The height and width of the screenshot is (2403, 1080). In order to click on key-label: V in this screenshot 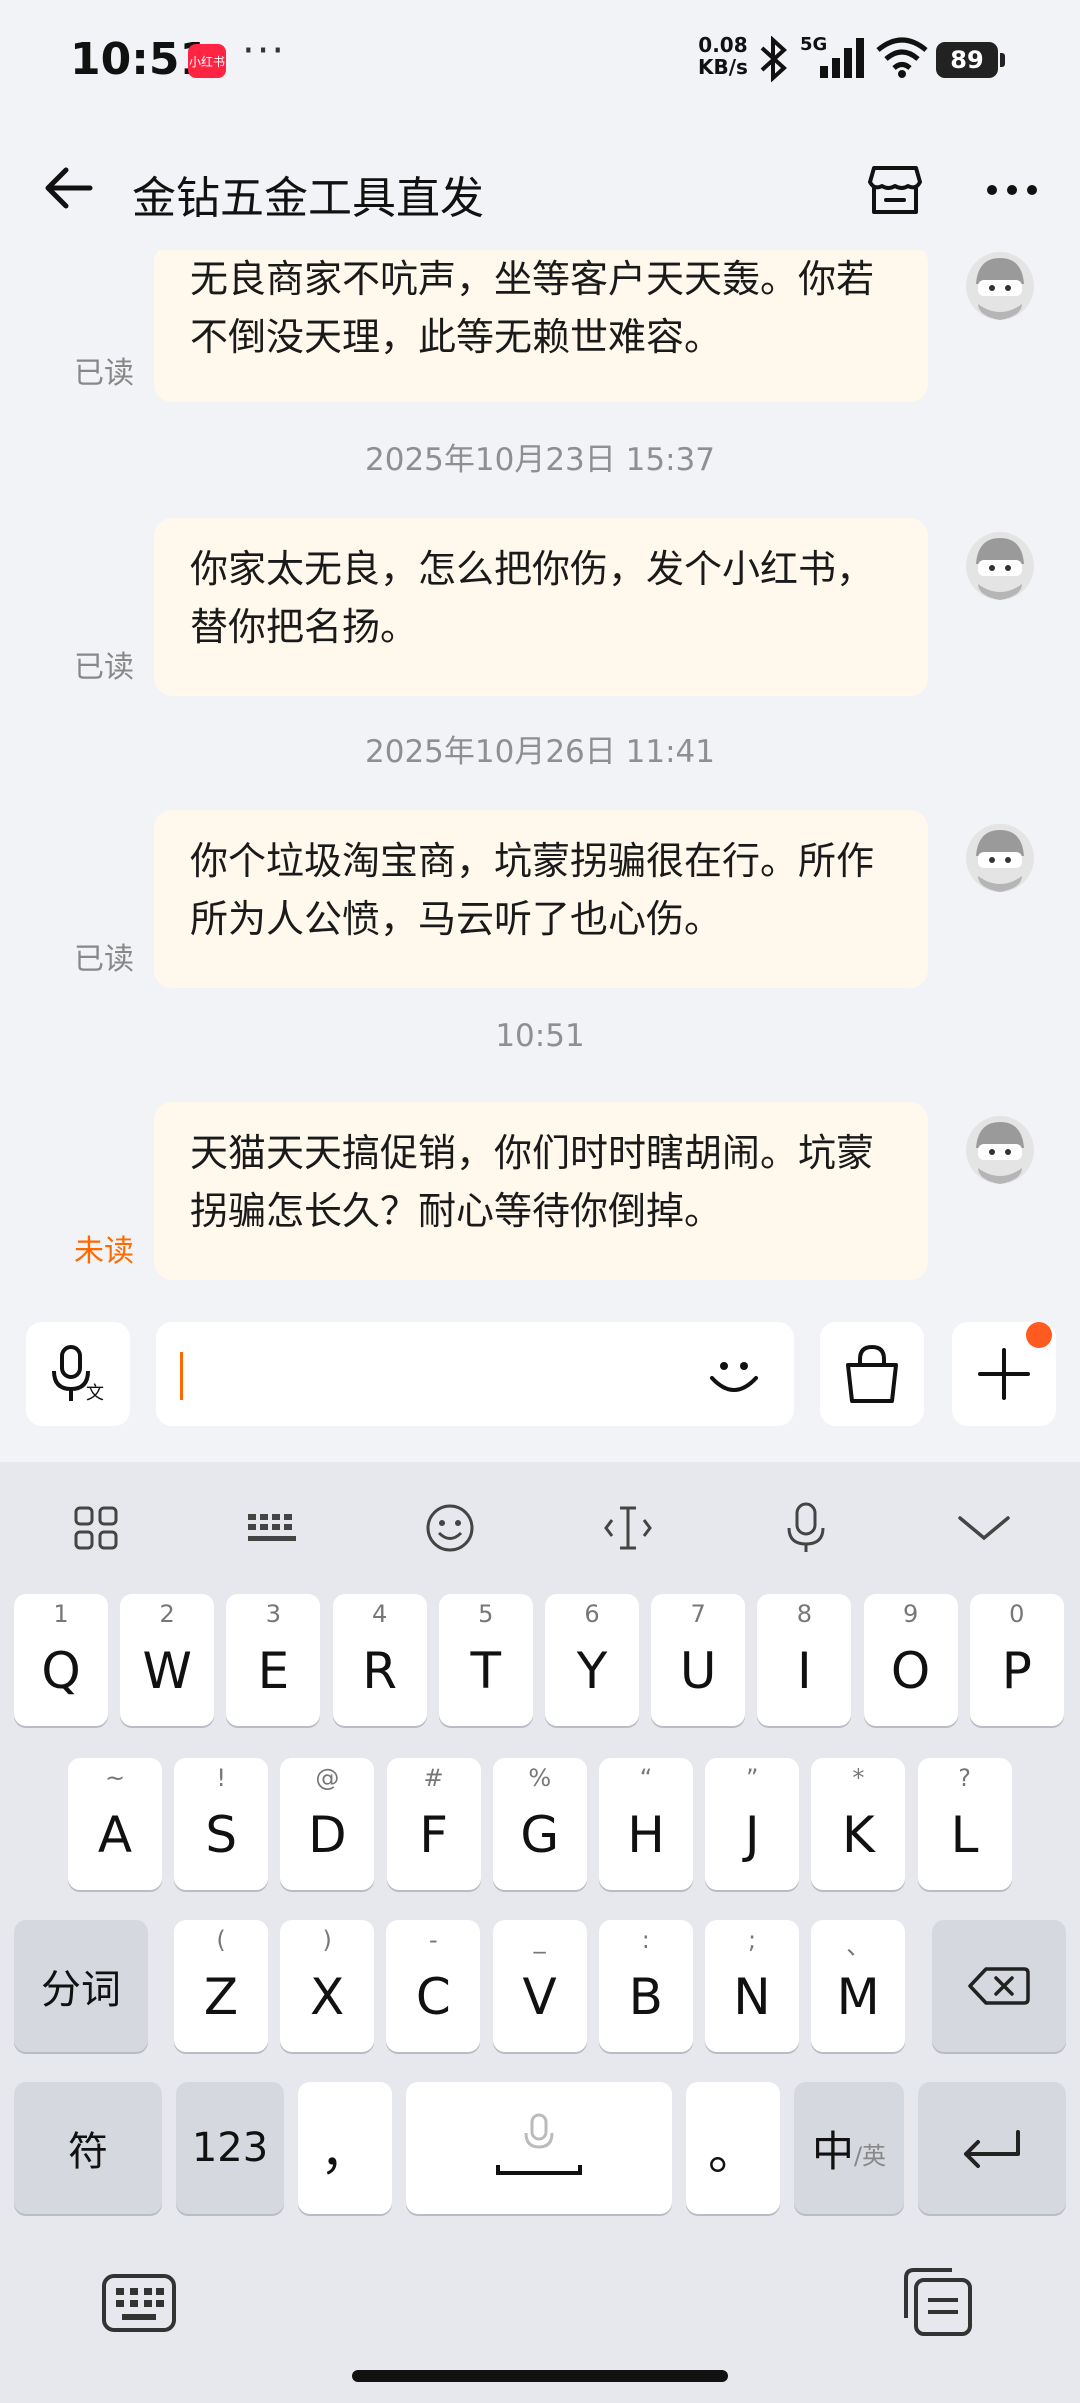, I will do `click(539, 1997)`.